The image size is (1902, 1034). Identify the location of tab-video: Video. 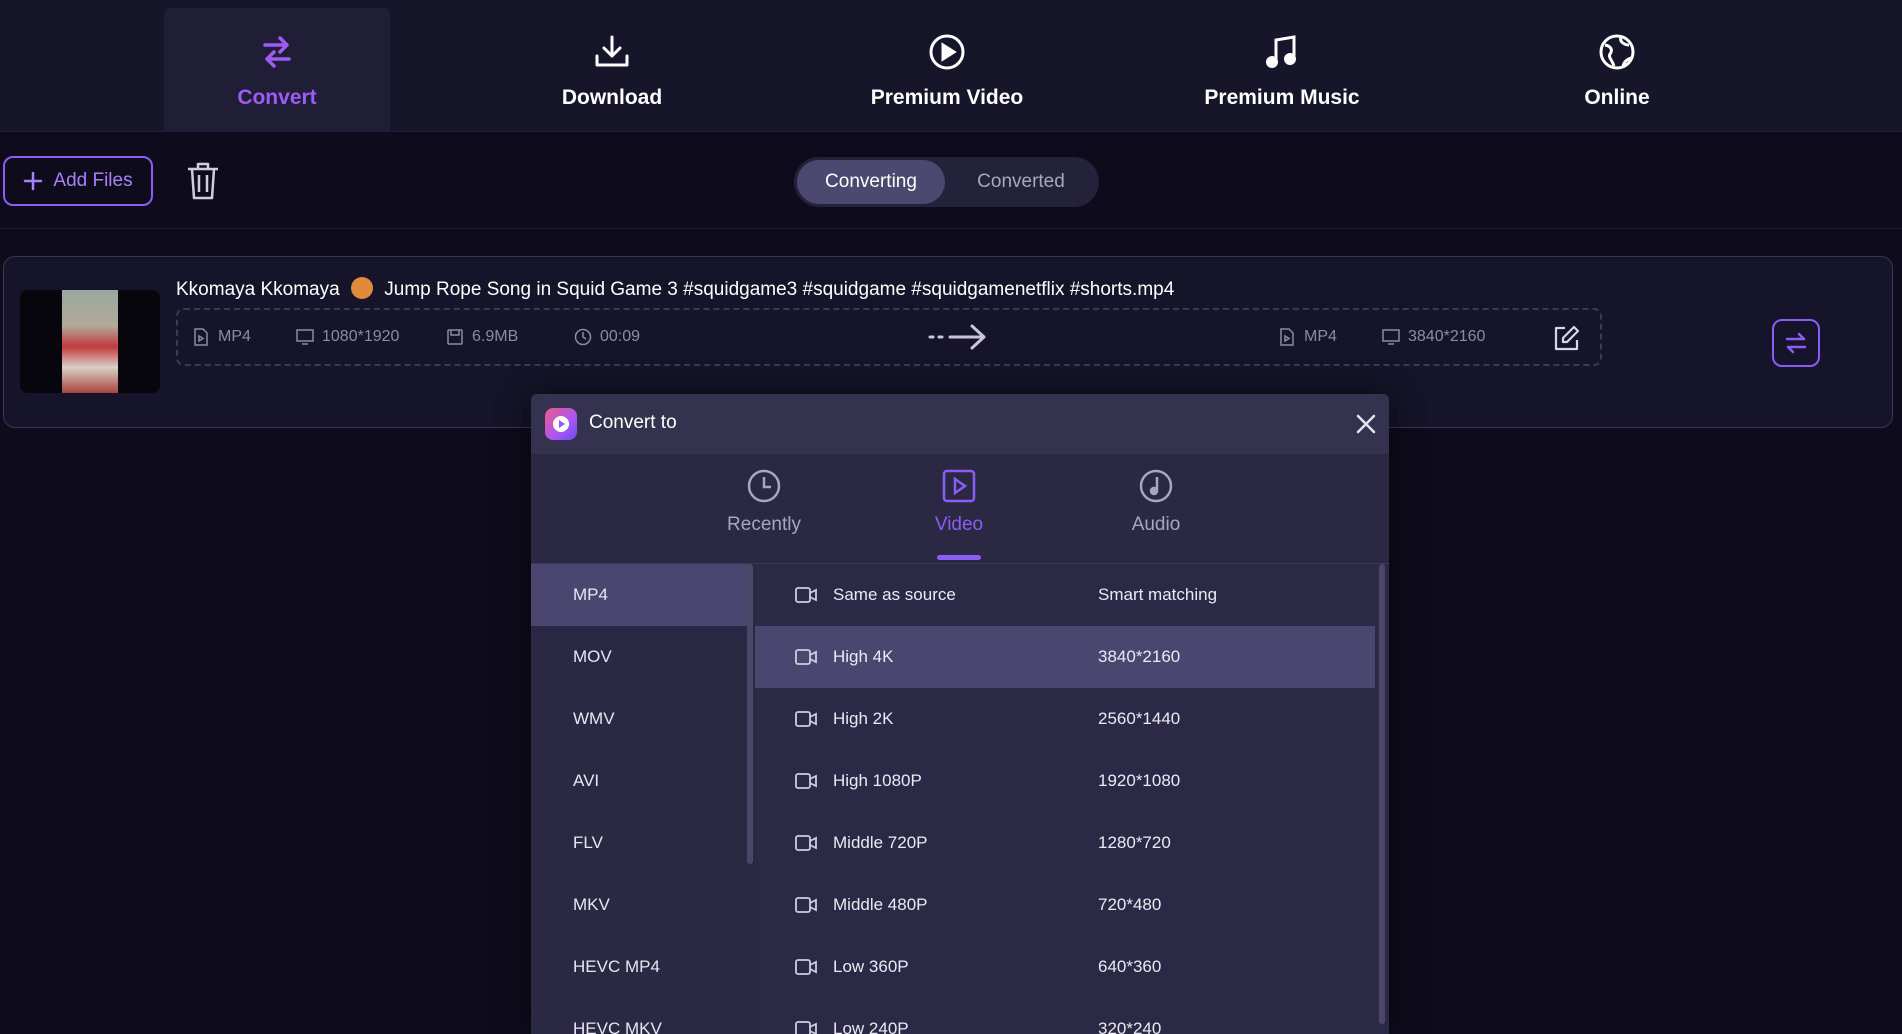
(959, 513).